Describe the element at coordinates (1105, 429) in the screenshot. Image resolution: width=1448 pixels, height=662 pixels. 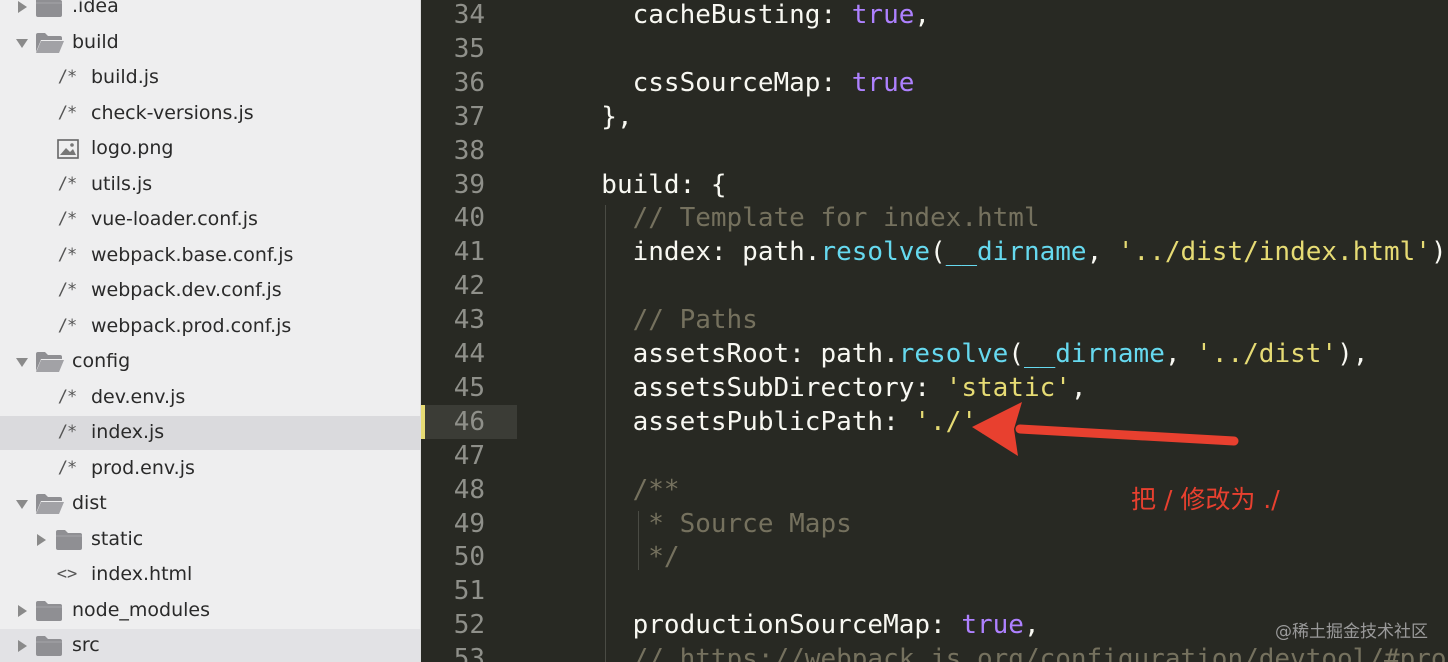
I see `annotation-arrow-icon` at that location.